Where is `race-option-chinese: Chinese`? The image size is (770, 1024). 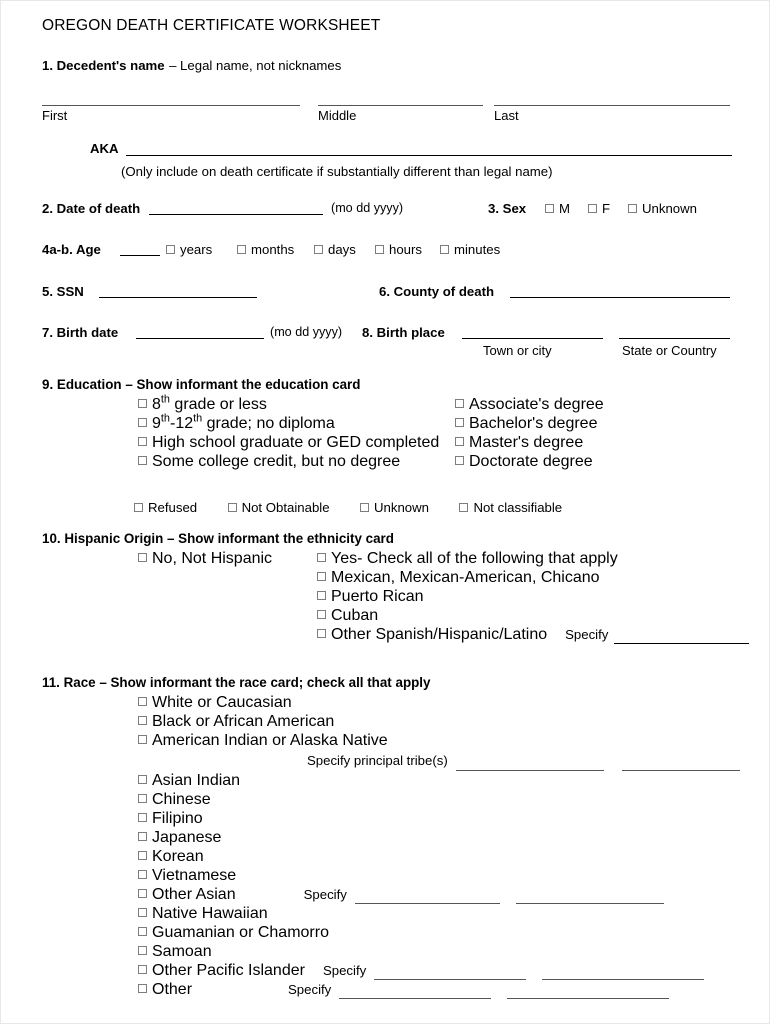 race-option-chinese: Chinese is located at coordinates (386, 799).